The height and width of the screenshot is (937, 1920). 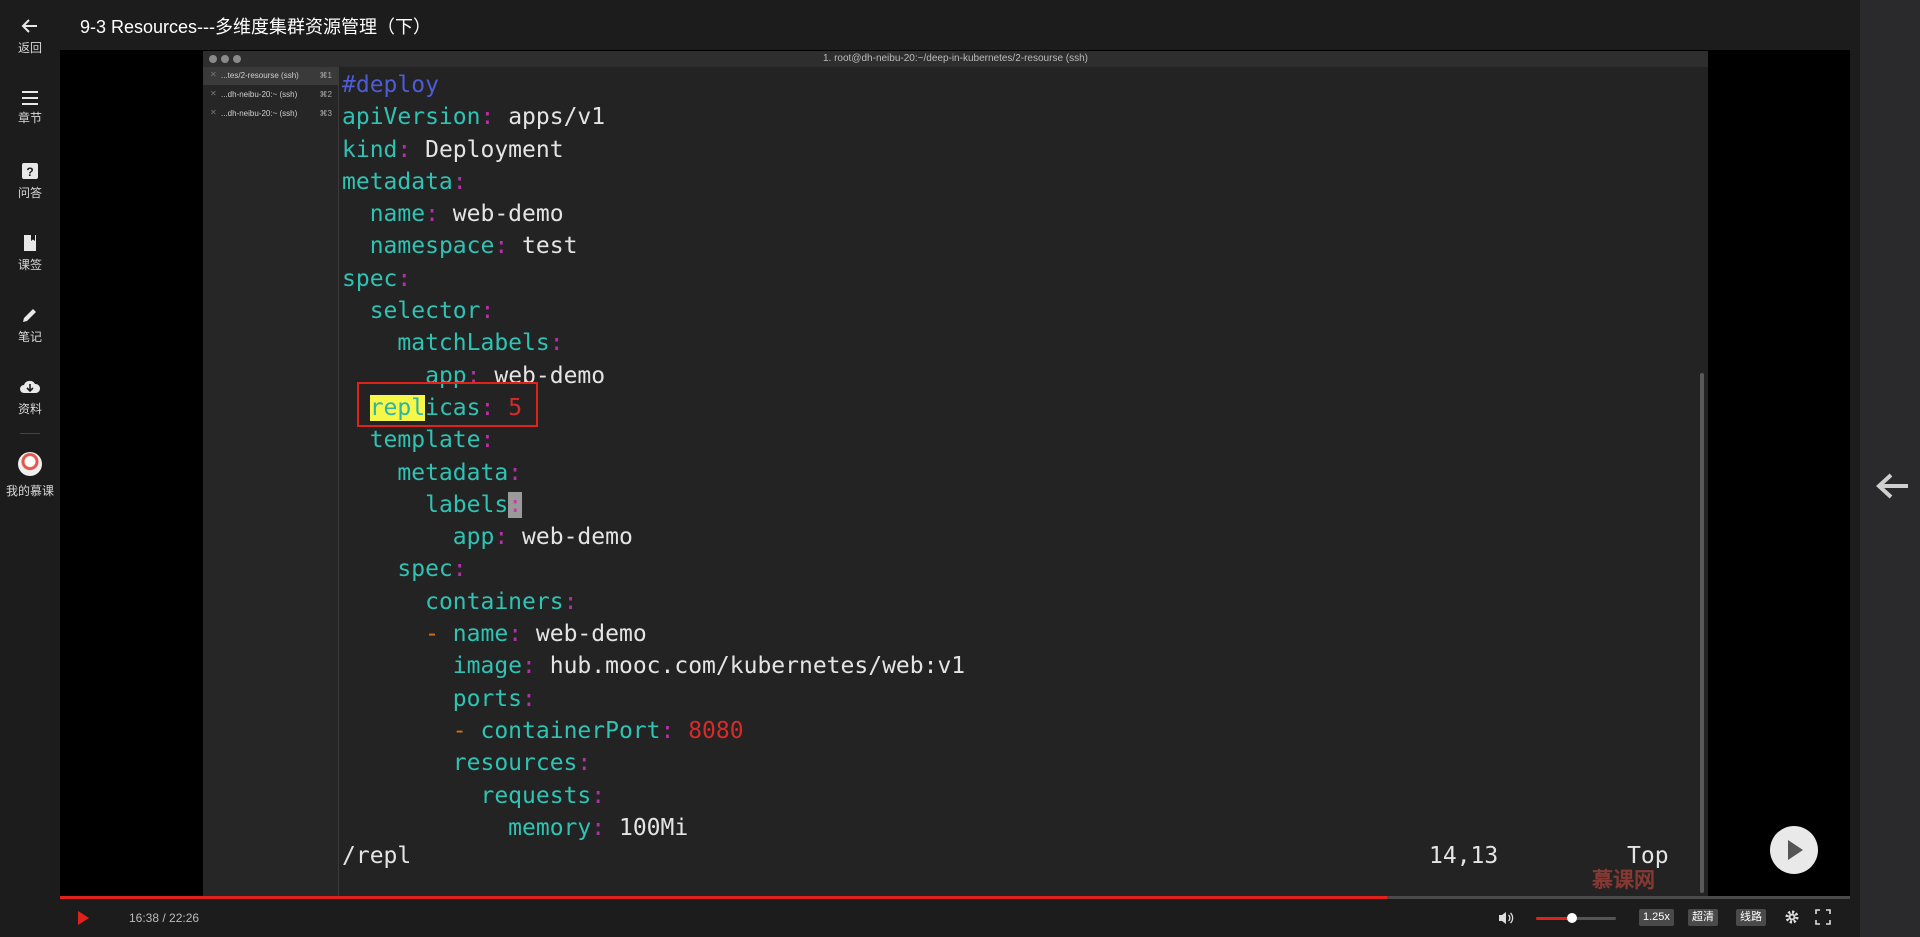 I want to click on terminal-tab-1: ✕ ...tes/2-resourse (ssh) ⌘1, so click(x=270, y=76).